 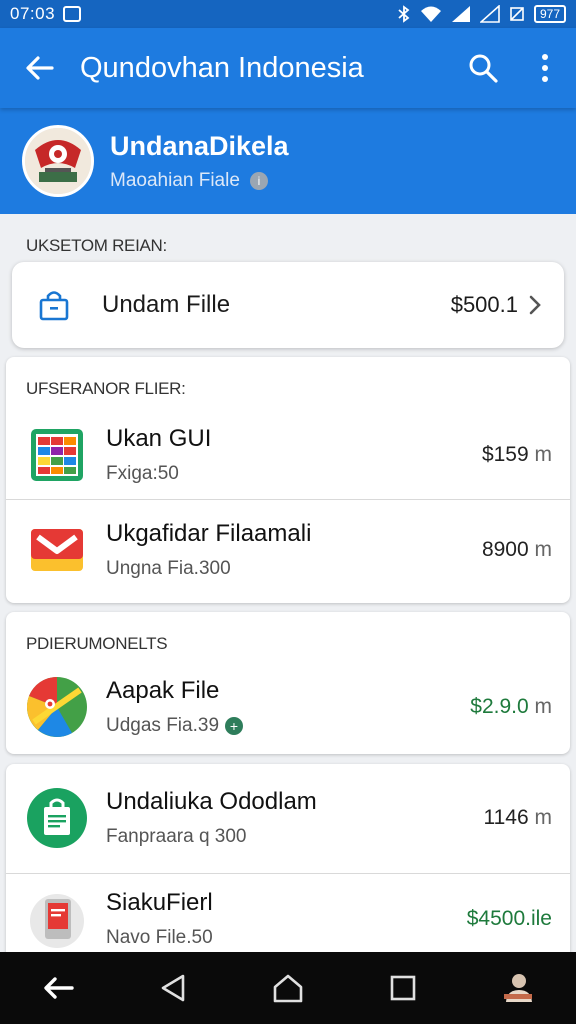 I want to click on list-item: Aapak File Udgas Fia.39 + $2.9.0 m, so click(x=288, y=707).